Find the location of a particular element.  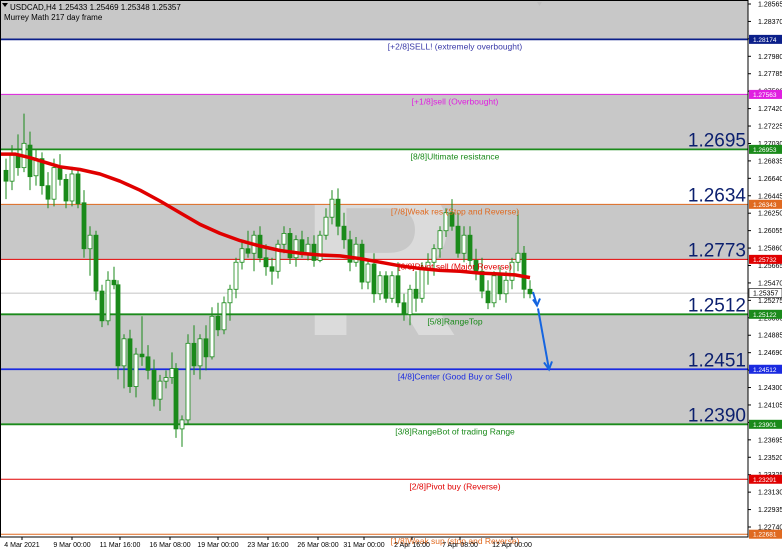

y-tick-label: 1.24690 is located at coordinates (770, 353).